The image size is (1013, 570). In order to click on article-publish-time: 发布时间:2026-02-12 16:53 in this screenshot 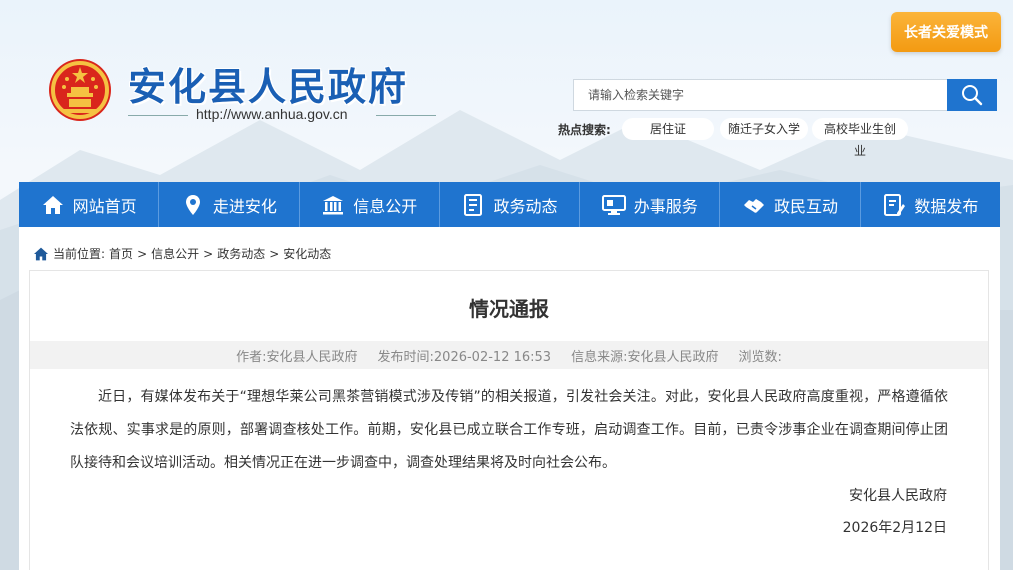, I will do `click(464, 357)`.